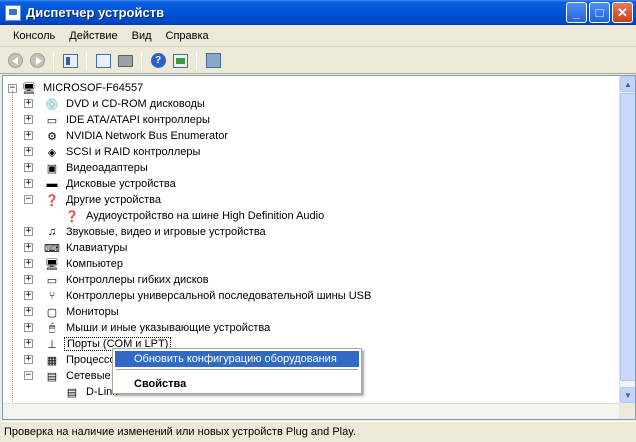  Describe the element at coordinates (52, 104) in the screenshot. I see `cdrom-icon: 💿` at that location.